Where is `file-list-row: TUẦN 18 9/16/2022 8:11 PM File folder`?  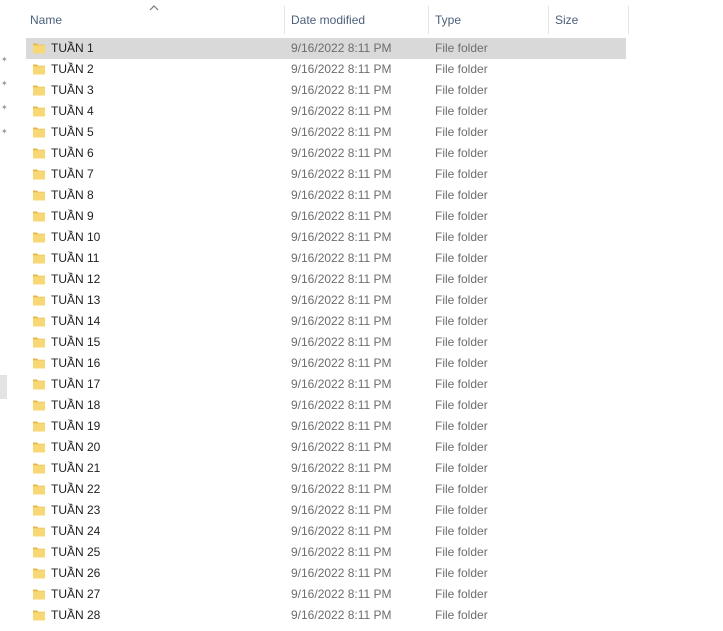
file-list-row: TUẦN 18 9/16/2022 8:11 PM File folder is located at coordinates (326, 405).